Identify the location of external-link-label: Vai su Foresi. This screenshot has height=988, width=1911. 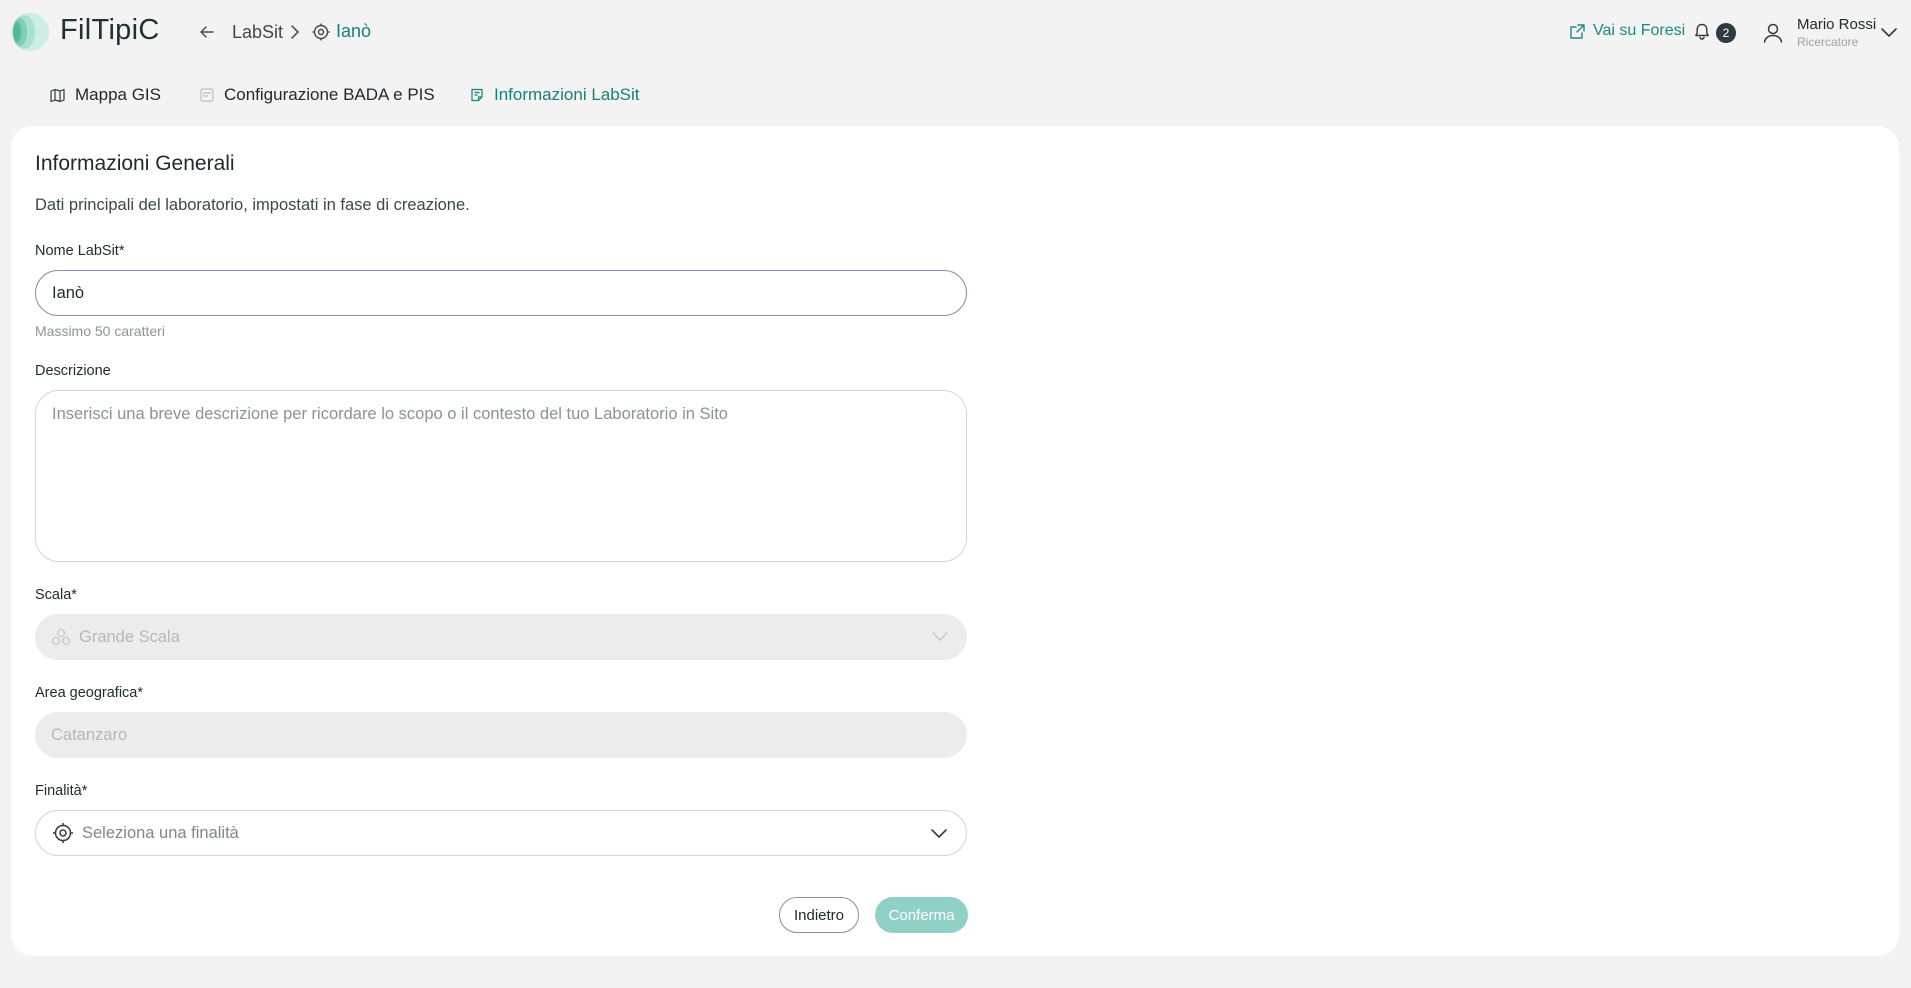
(1639, 30).